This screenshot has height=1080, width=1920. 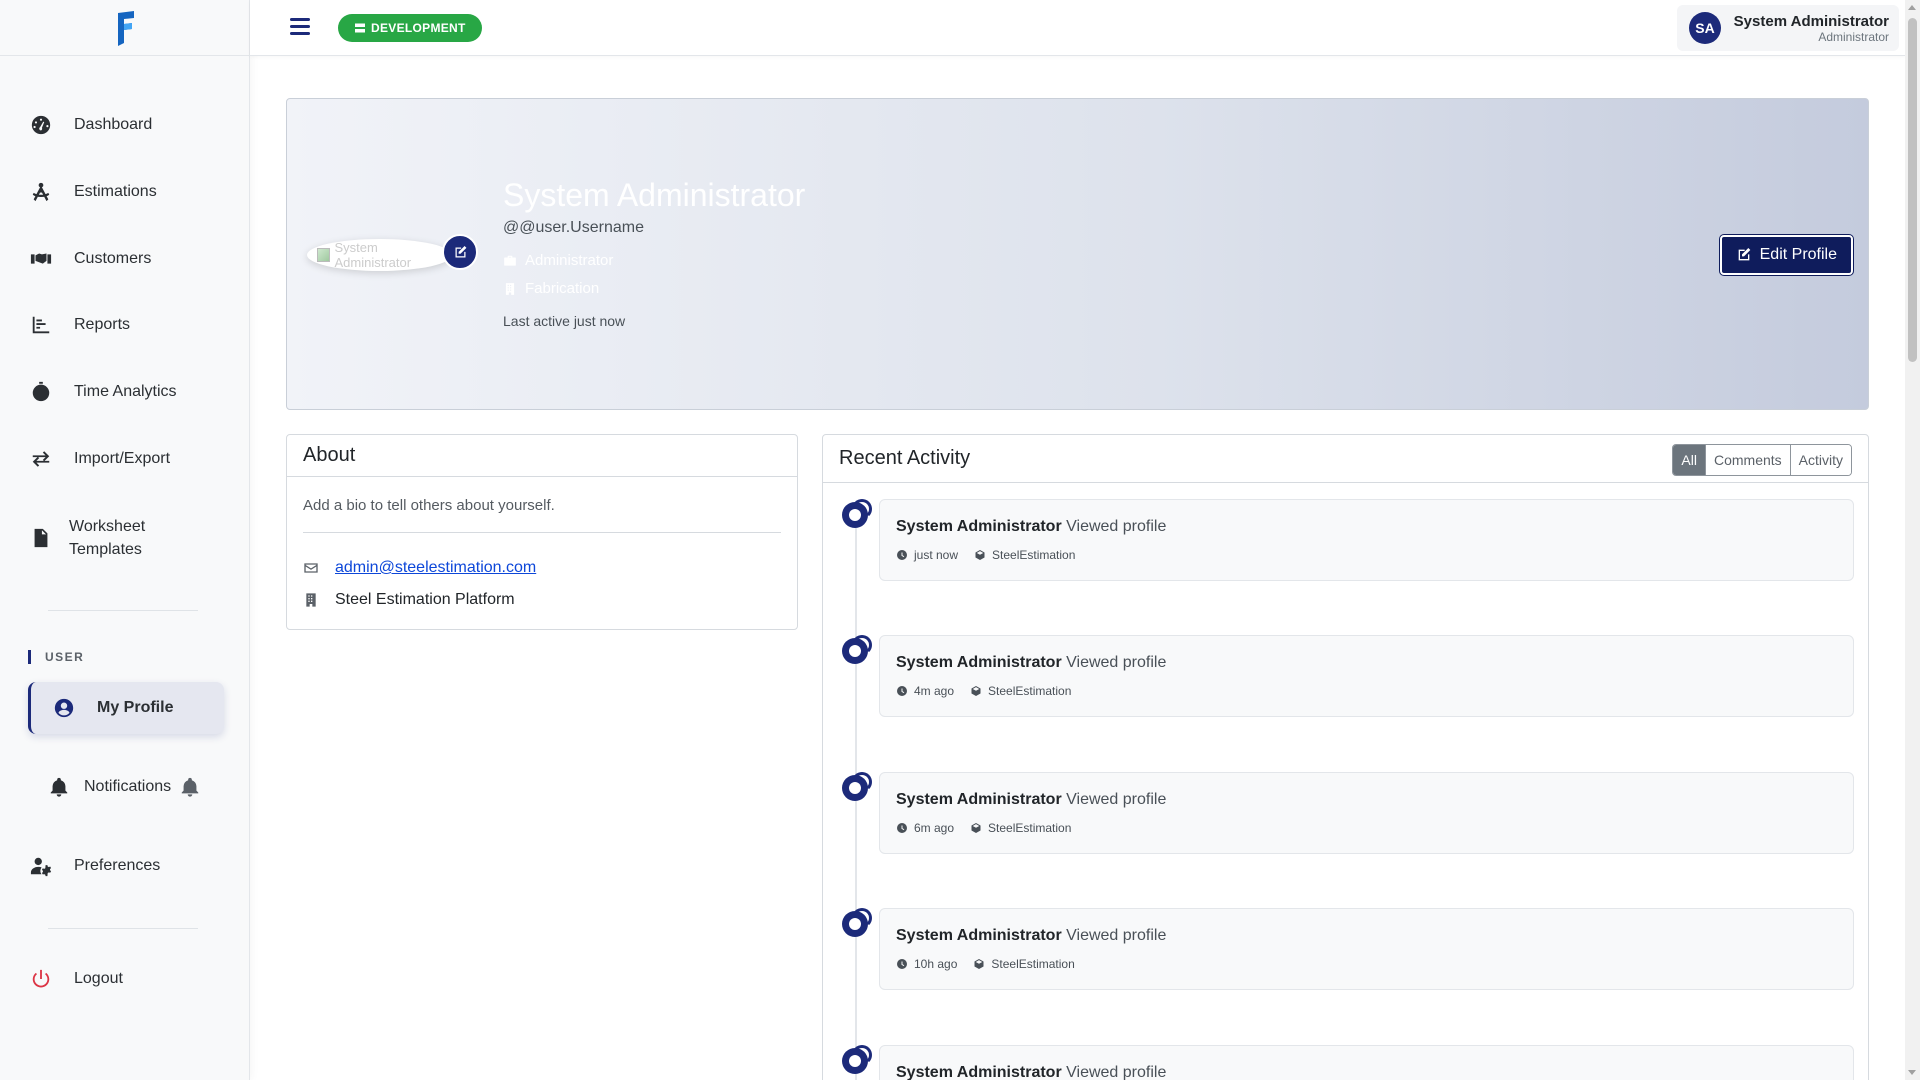 What do you see at coordinates (1366, 1062) in the screenshot?
I see `activity-item: System Administrator Viewed profile` at bounding box center [1366, 1062].